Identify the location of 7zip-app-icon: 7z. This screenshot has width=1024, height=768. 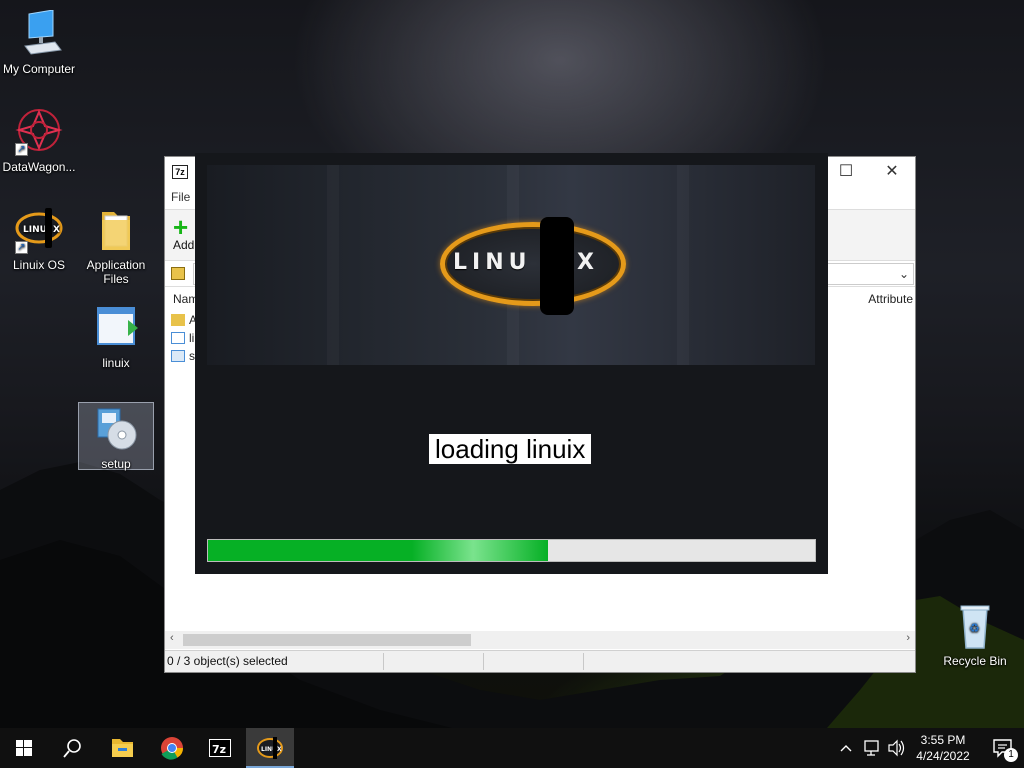
(180, 172).